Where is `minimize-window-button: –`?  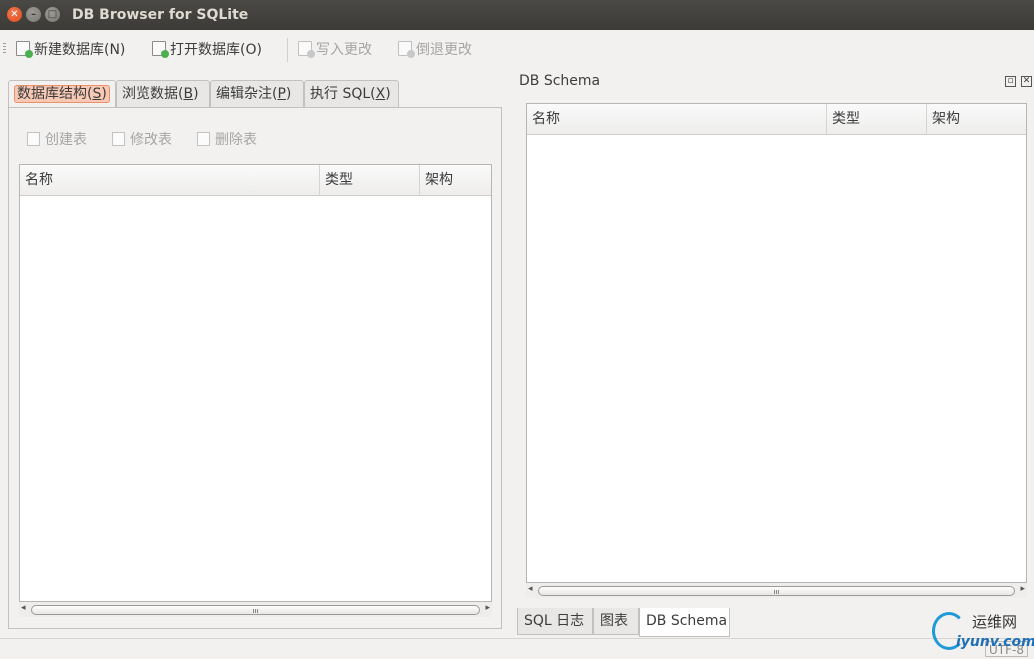 minimize-window-button: – is located at coordinates (33, 14).